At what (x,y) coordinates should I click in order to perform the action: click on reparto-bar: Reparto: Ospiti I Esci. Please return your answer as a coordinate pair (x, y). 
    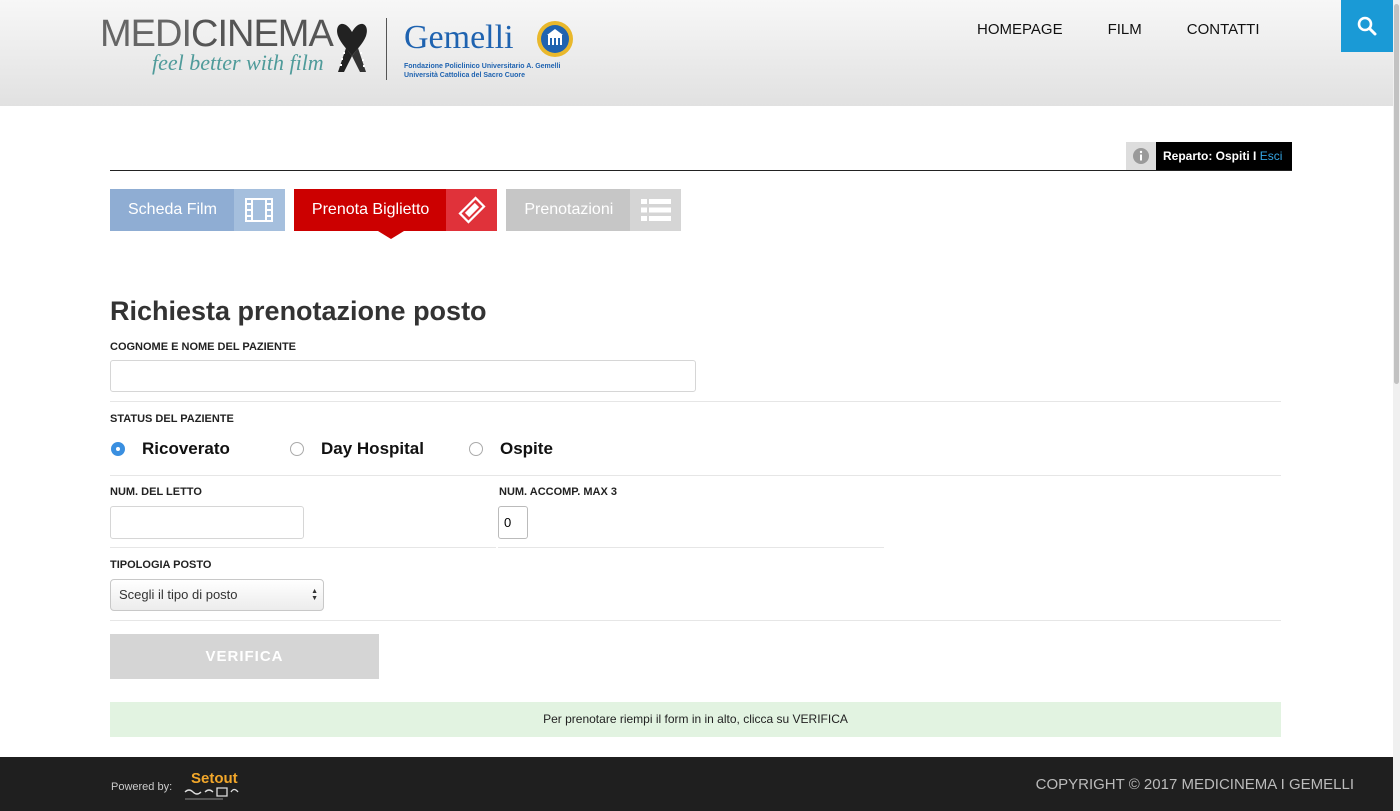
    Looking at the image, I should click on (1209, 156).